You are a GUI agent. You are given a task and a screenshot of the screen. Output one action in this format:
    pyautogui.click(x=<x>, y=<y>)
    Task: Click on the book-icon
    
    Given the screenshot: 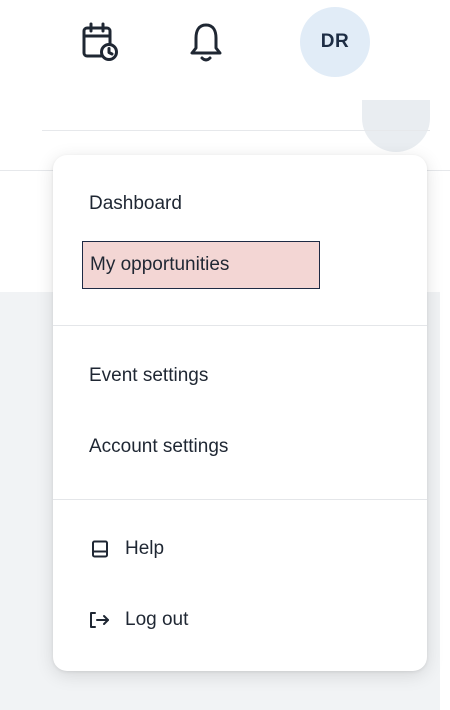 What is the action you would take?
    pyautogui.click(x=100, y=549)
    